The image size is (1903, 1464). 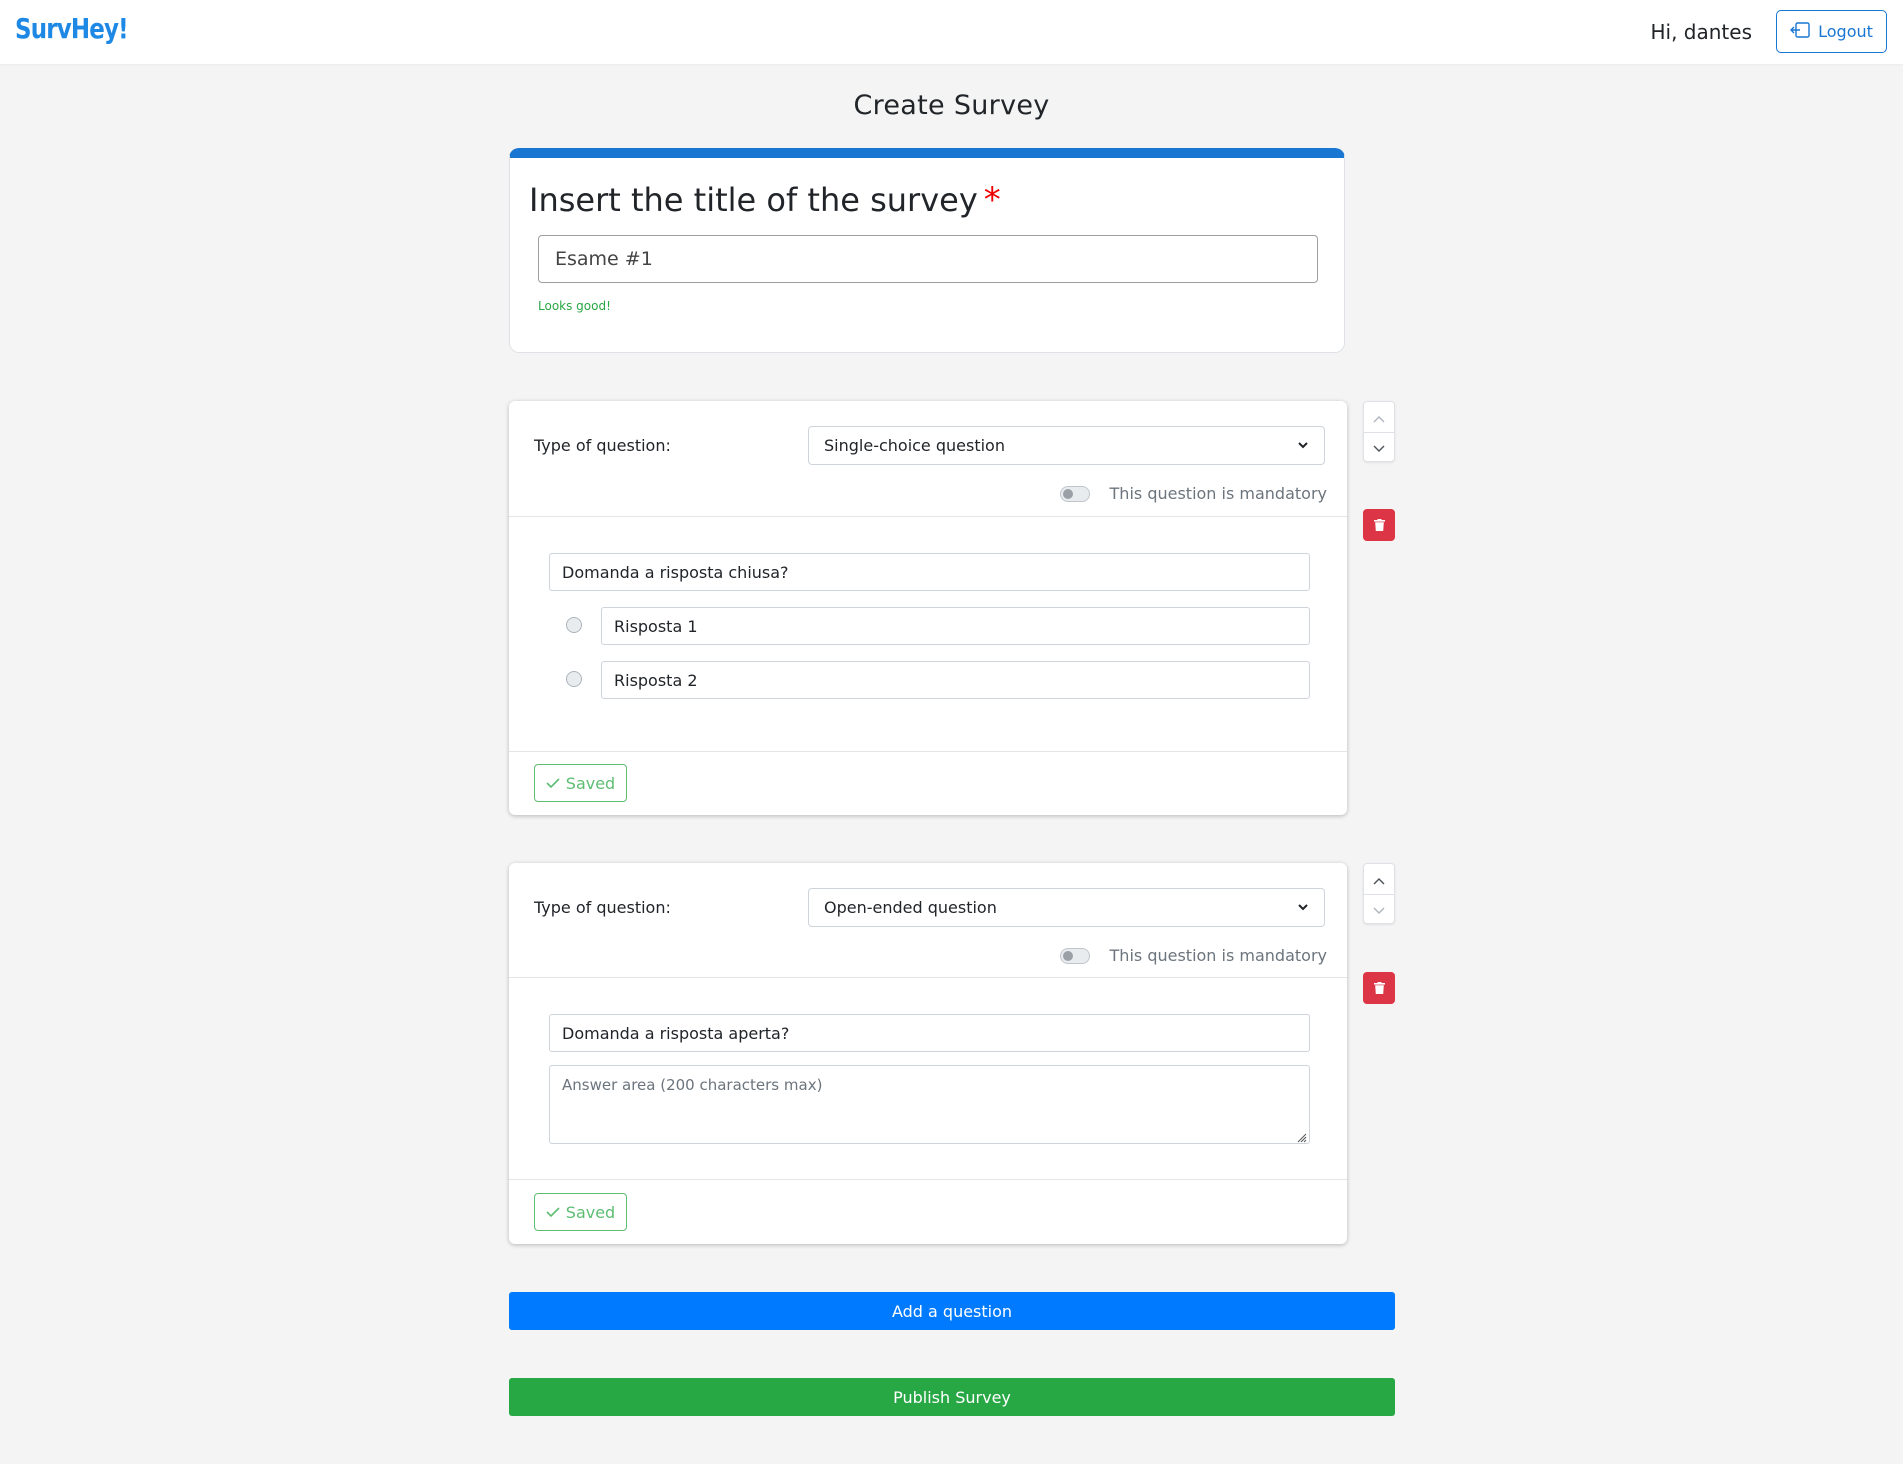 I want to click on answer-textarea-placeholder: Answer area (200 characters max), so click(x=692, y=1085).